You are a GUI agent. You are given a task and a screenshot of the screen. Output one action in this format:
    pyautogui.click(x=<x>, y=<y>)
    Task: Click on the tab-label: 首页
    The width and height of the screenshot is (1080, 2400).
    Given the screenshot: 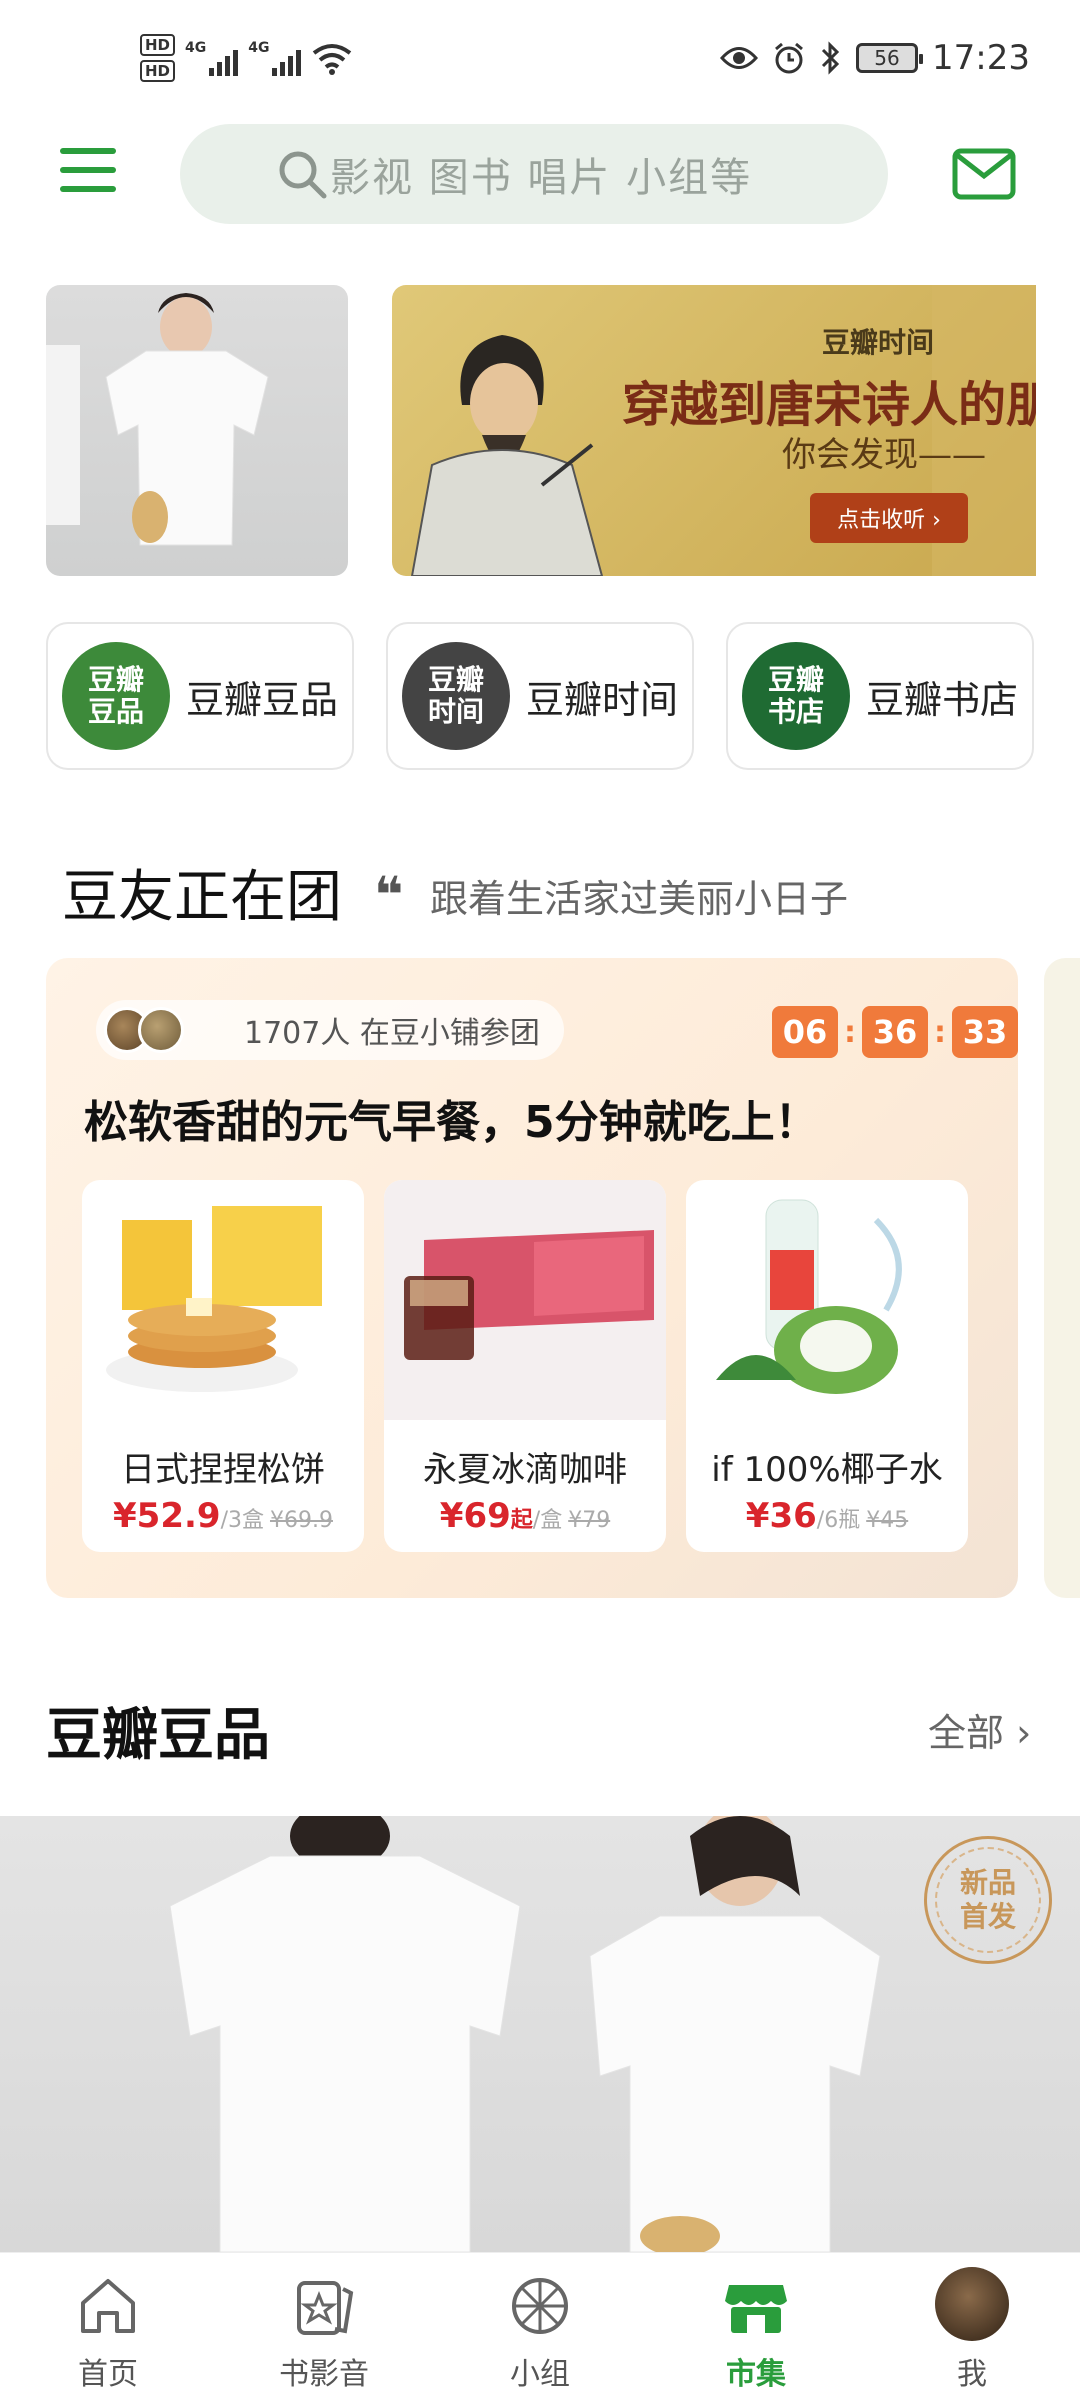 What is the action you would take?
    pyautogui.click(x=108, y=2374)
    